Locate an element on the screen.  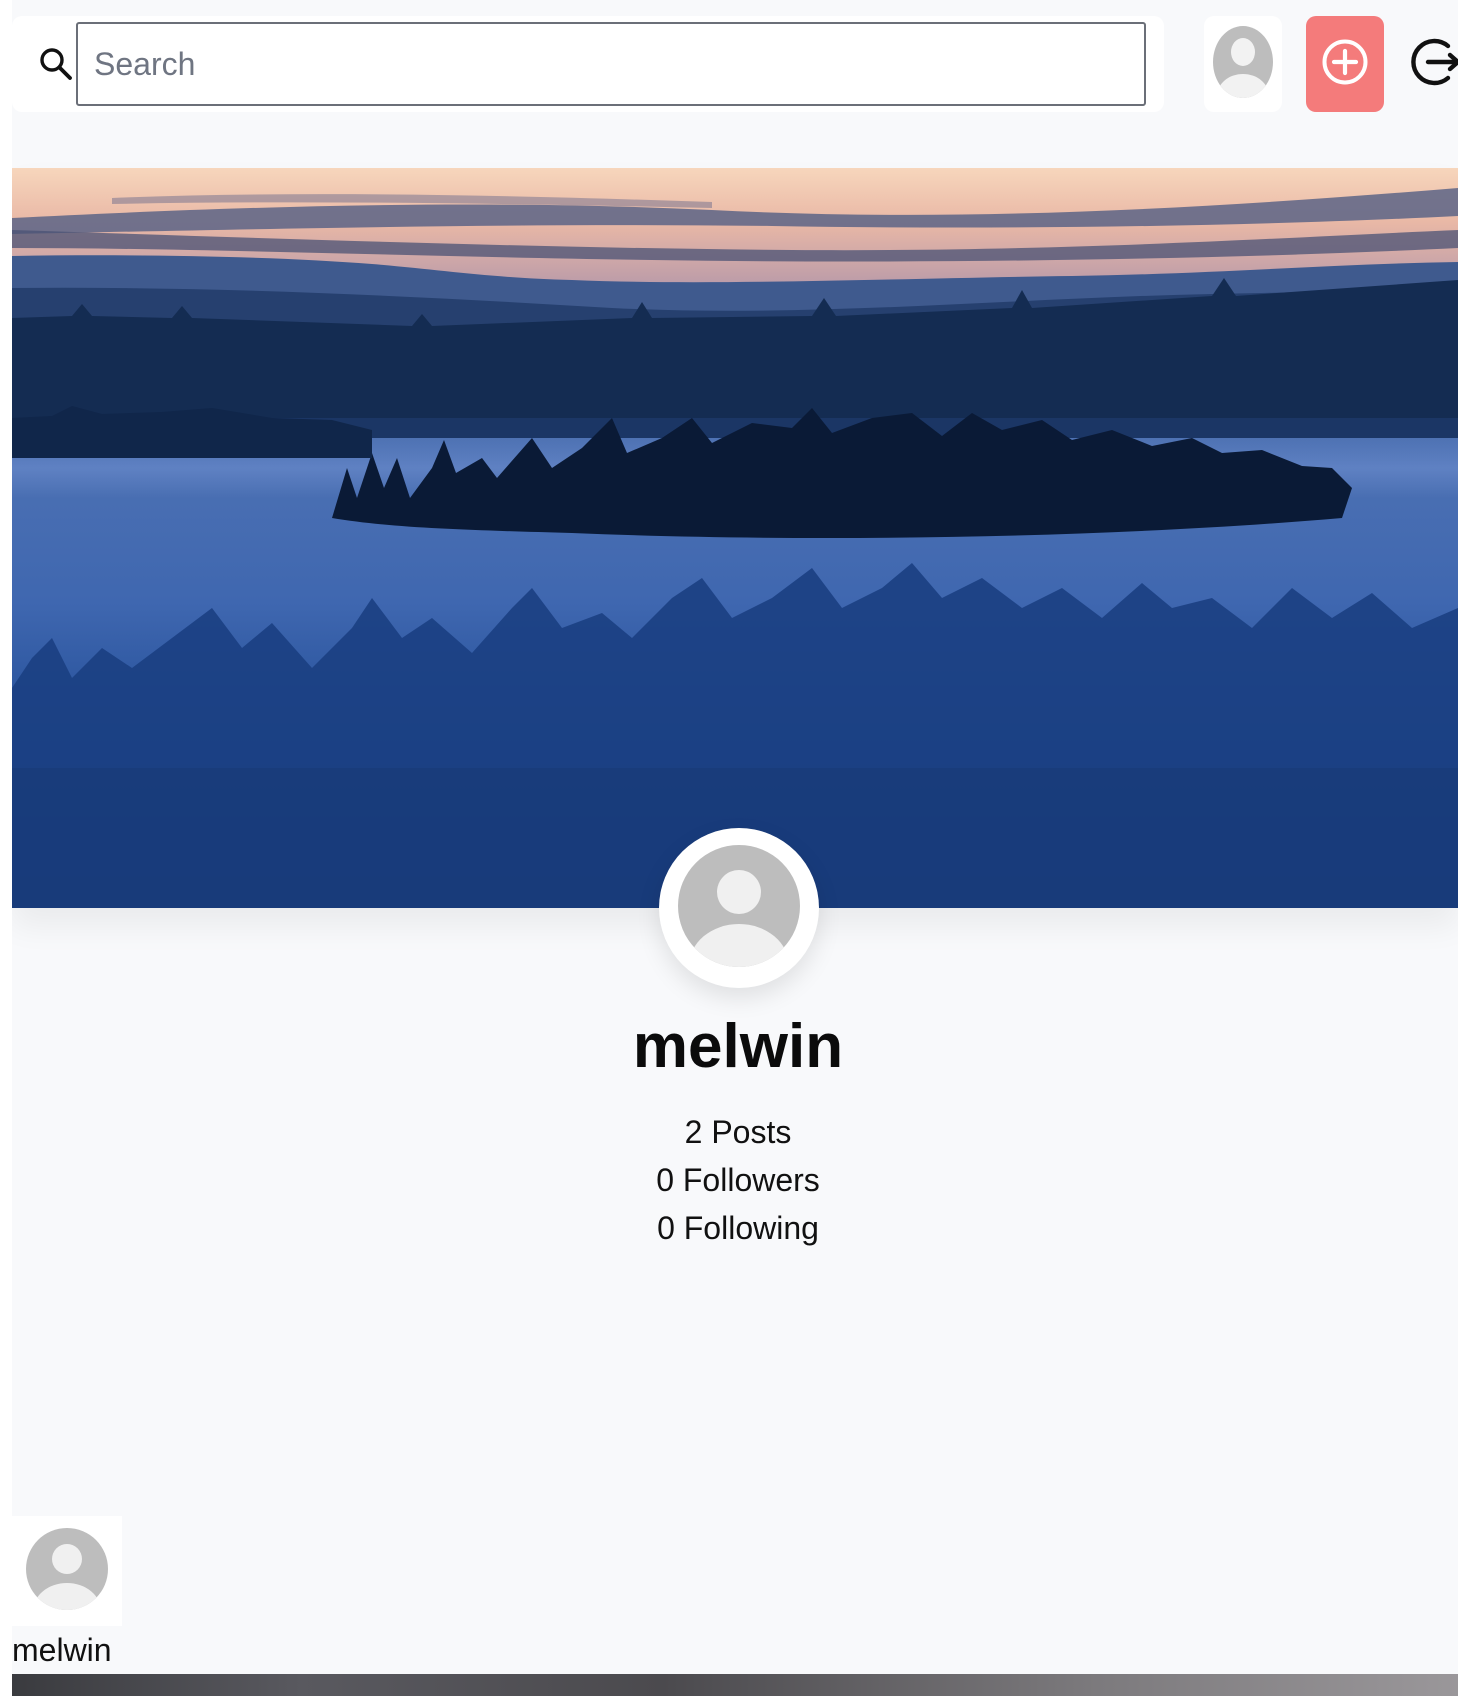
post-author-name: melwin is located at coordinates (62, 1650).